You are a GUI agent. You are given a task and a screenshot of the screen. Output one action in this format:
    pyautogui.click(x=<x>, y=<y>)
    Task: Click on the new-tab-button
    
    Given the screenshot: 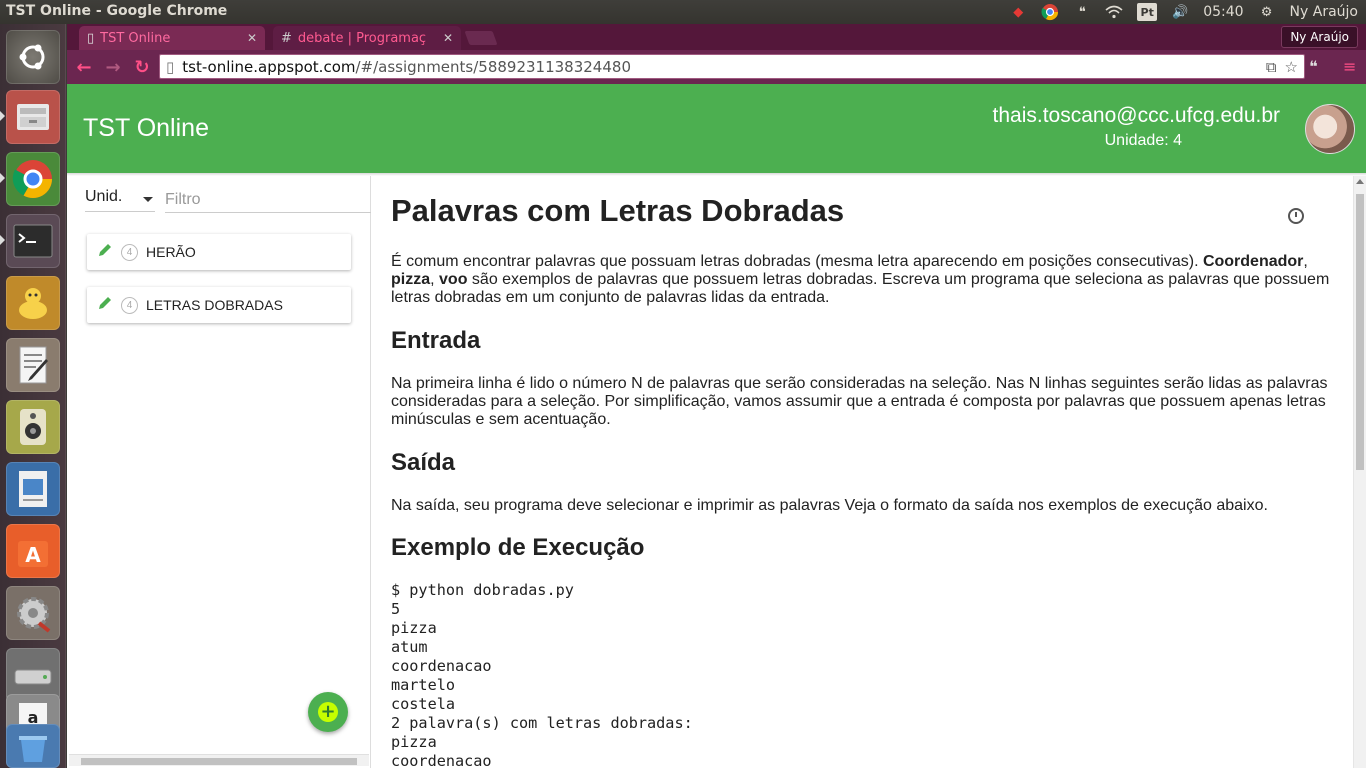 What is the action you would take?
    pyautogui.click(x=481, y=38)
    